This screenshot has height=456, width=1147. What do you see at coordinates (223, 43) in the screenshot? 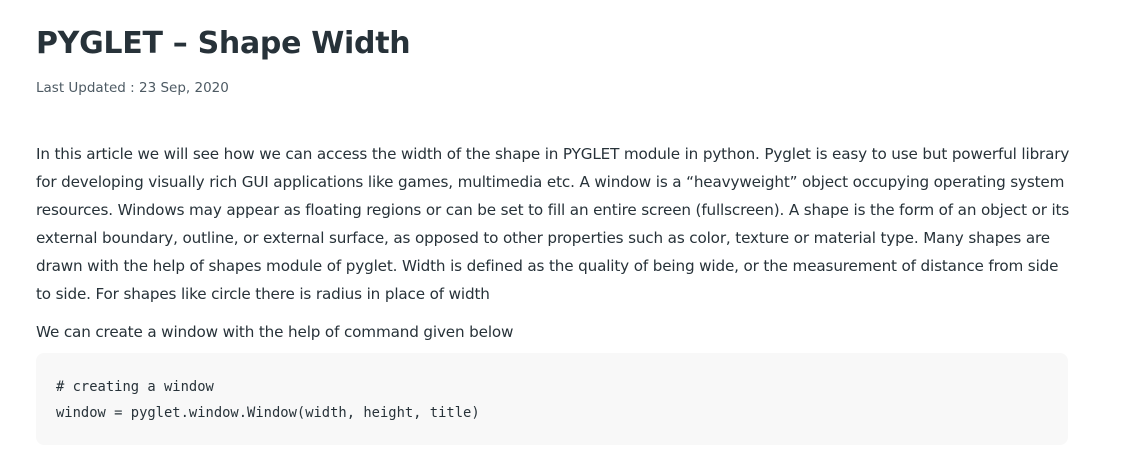
I see `article-title: PYGLET – Shape Width` at bounding box center [223, 43].